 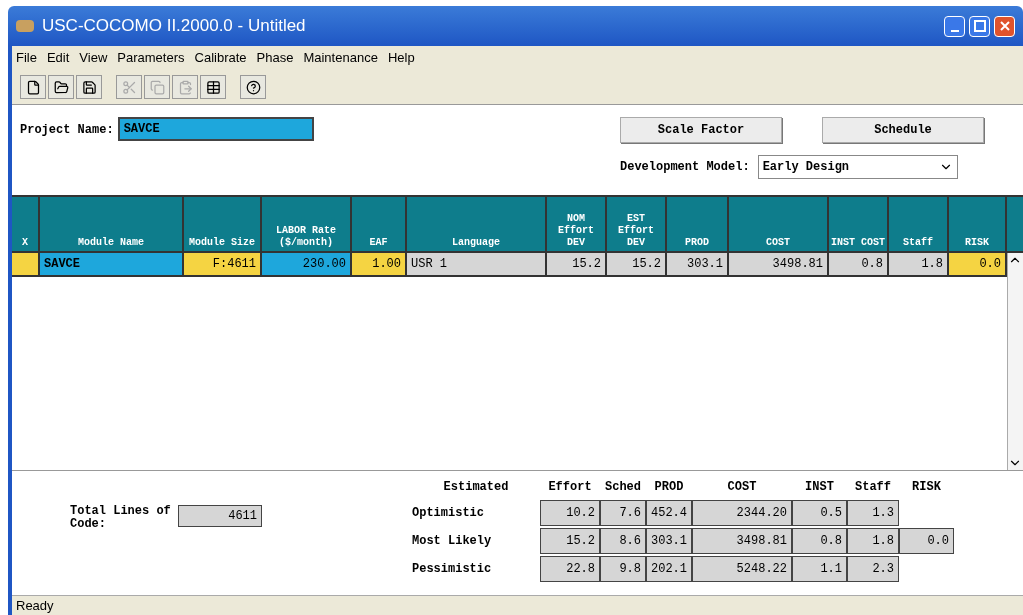 I want to click on estimate-header: PROD, so click(x=669, y=487).